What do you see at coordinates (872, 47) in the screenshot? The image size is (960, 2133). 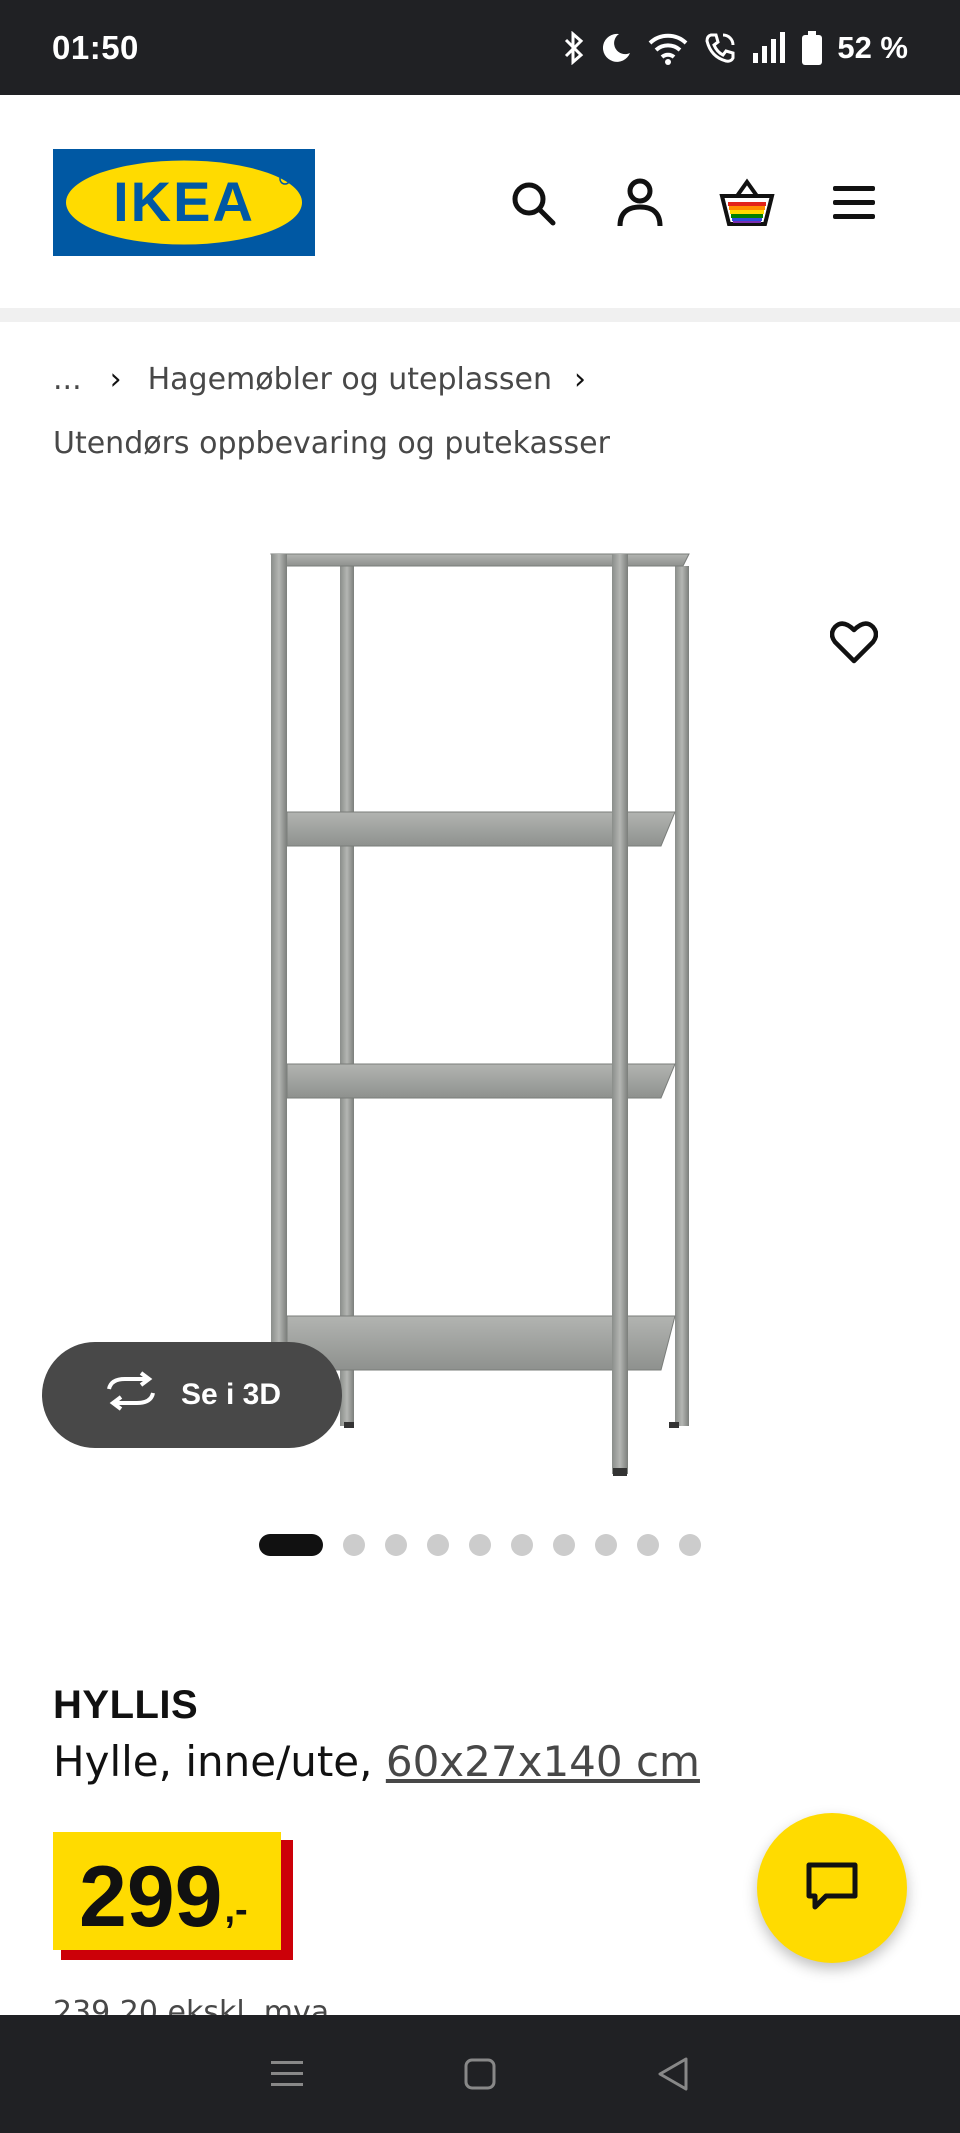 I see `battery-percent: 52 %` at bounding box center [872, 47].